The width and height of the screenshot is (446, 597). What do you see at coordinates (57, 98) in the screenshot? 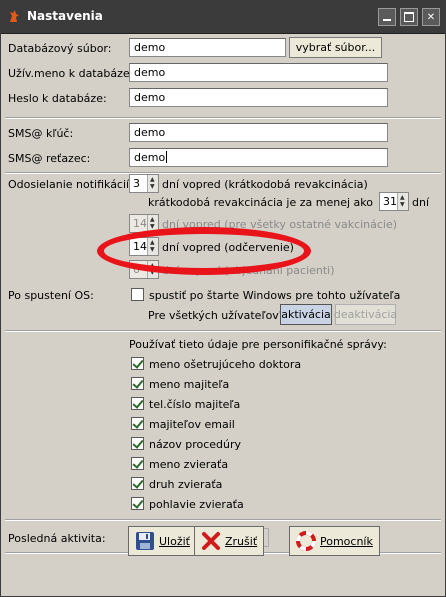
I see `db-pass-label: Heslo k databáze:` at bounding box center [57, 98].